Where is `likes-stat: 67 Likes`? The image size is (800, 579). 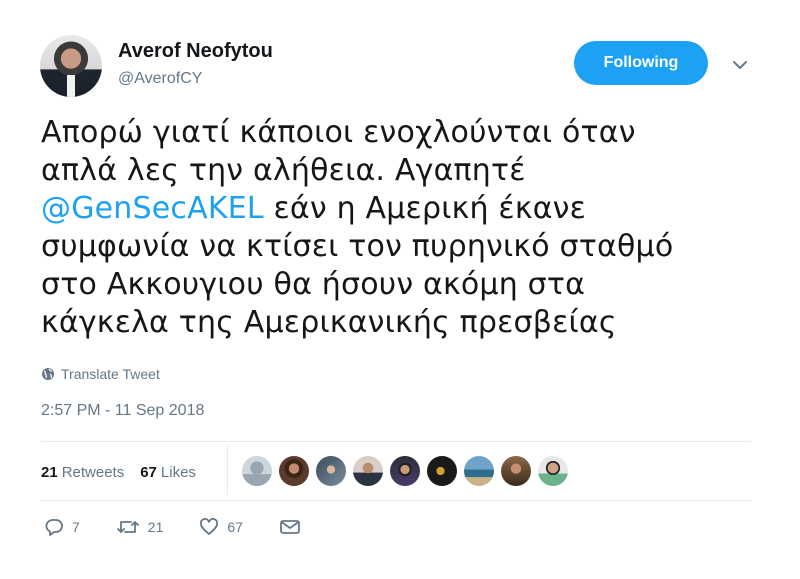
likes-stat: 67 Likes is located at coordinates (168, 472).